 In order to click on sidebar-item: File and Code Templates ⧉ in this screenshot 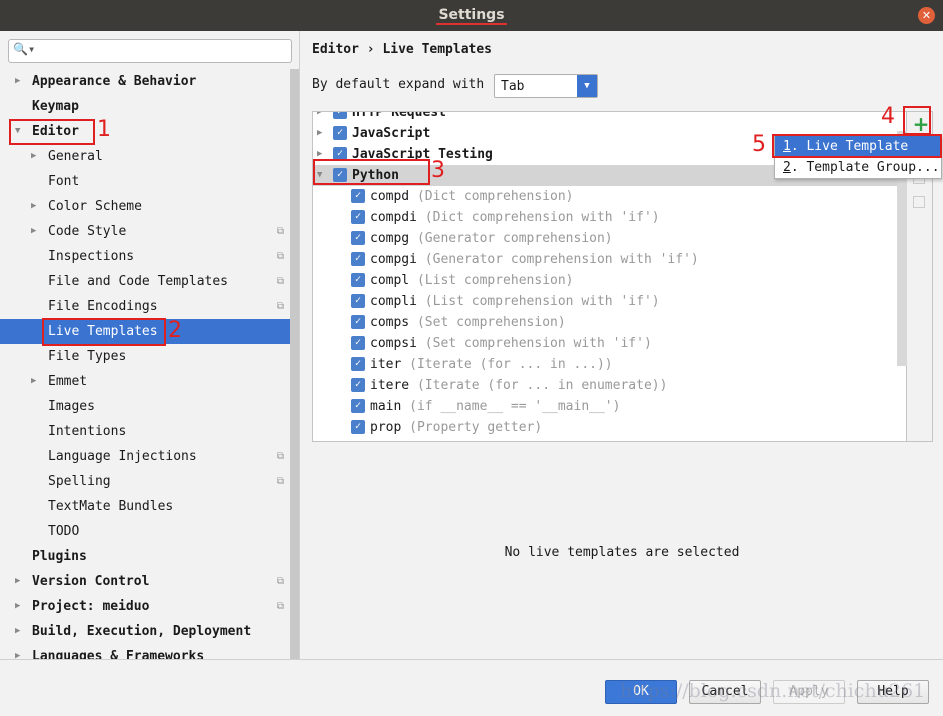, I will do `click(145, 281)`.